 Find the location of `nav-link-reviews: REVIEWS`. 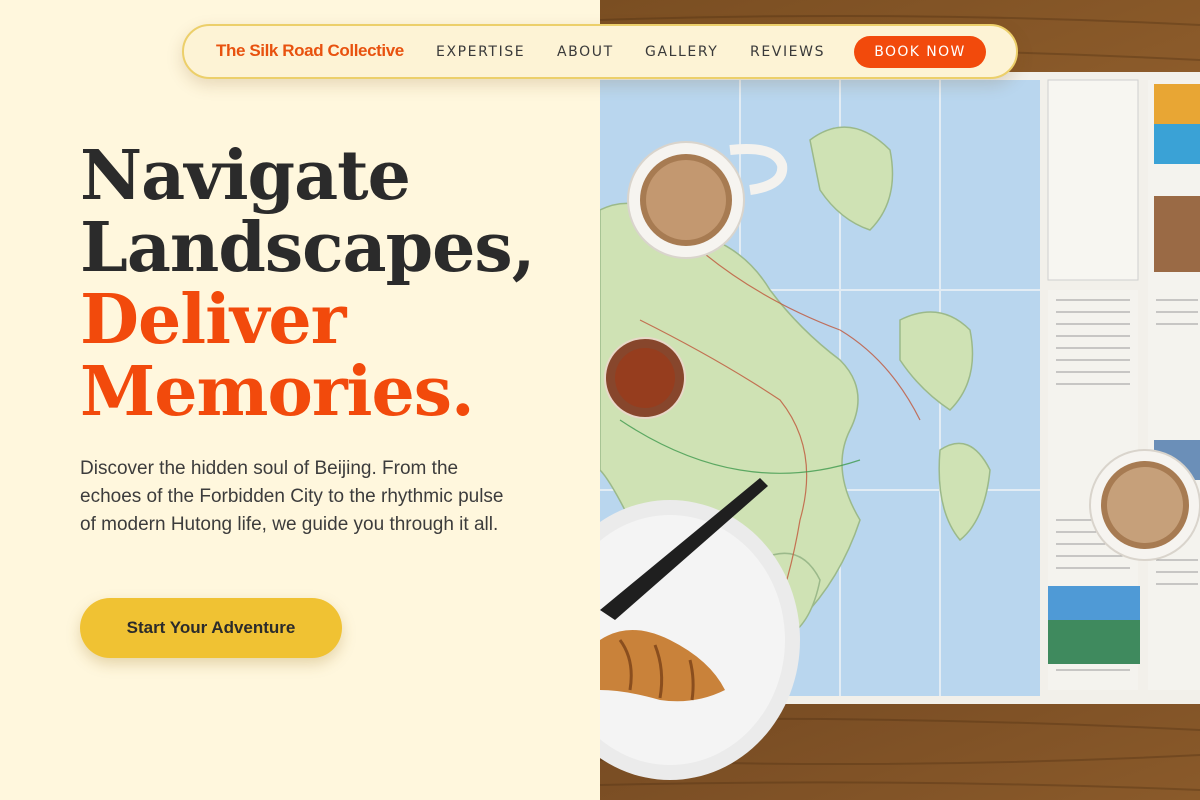

nav-link-reviews: REVIEWS is located at coordinates (787, 52).